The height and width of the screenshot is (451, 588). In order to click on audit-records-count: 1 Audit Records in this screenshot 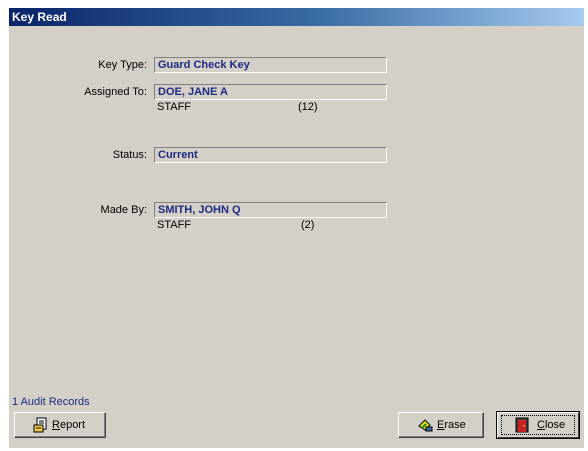, I will do `click(51, 402)`.